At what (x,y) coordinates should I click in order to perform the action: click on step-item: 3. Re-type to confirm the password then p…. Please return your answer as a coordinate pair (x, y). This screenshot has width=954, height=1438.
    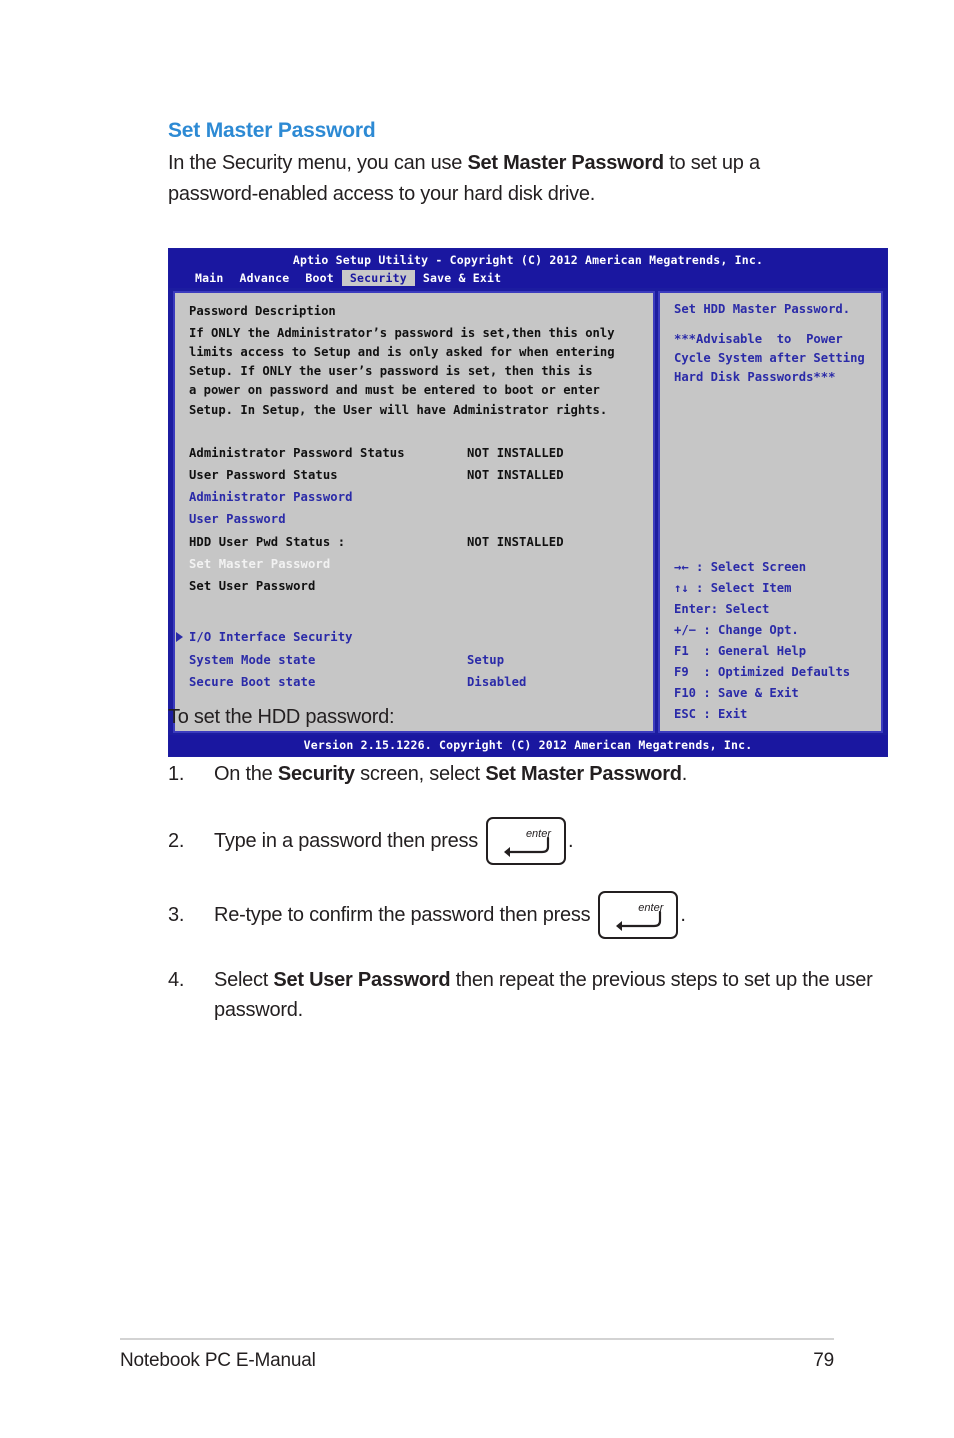
    Looking at the image, I should click on (533, 915).